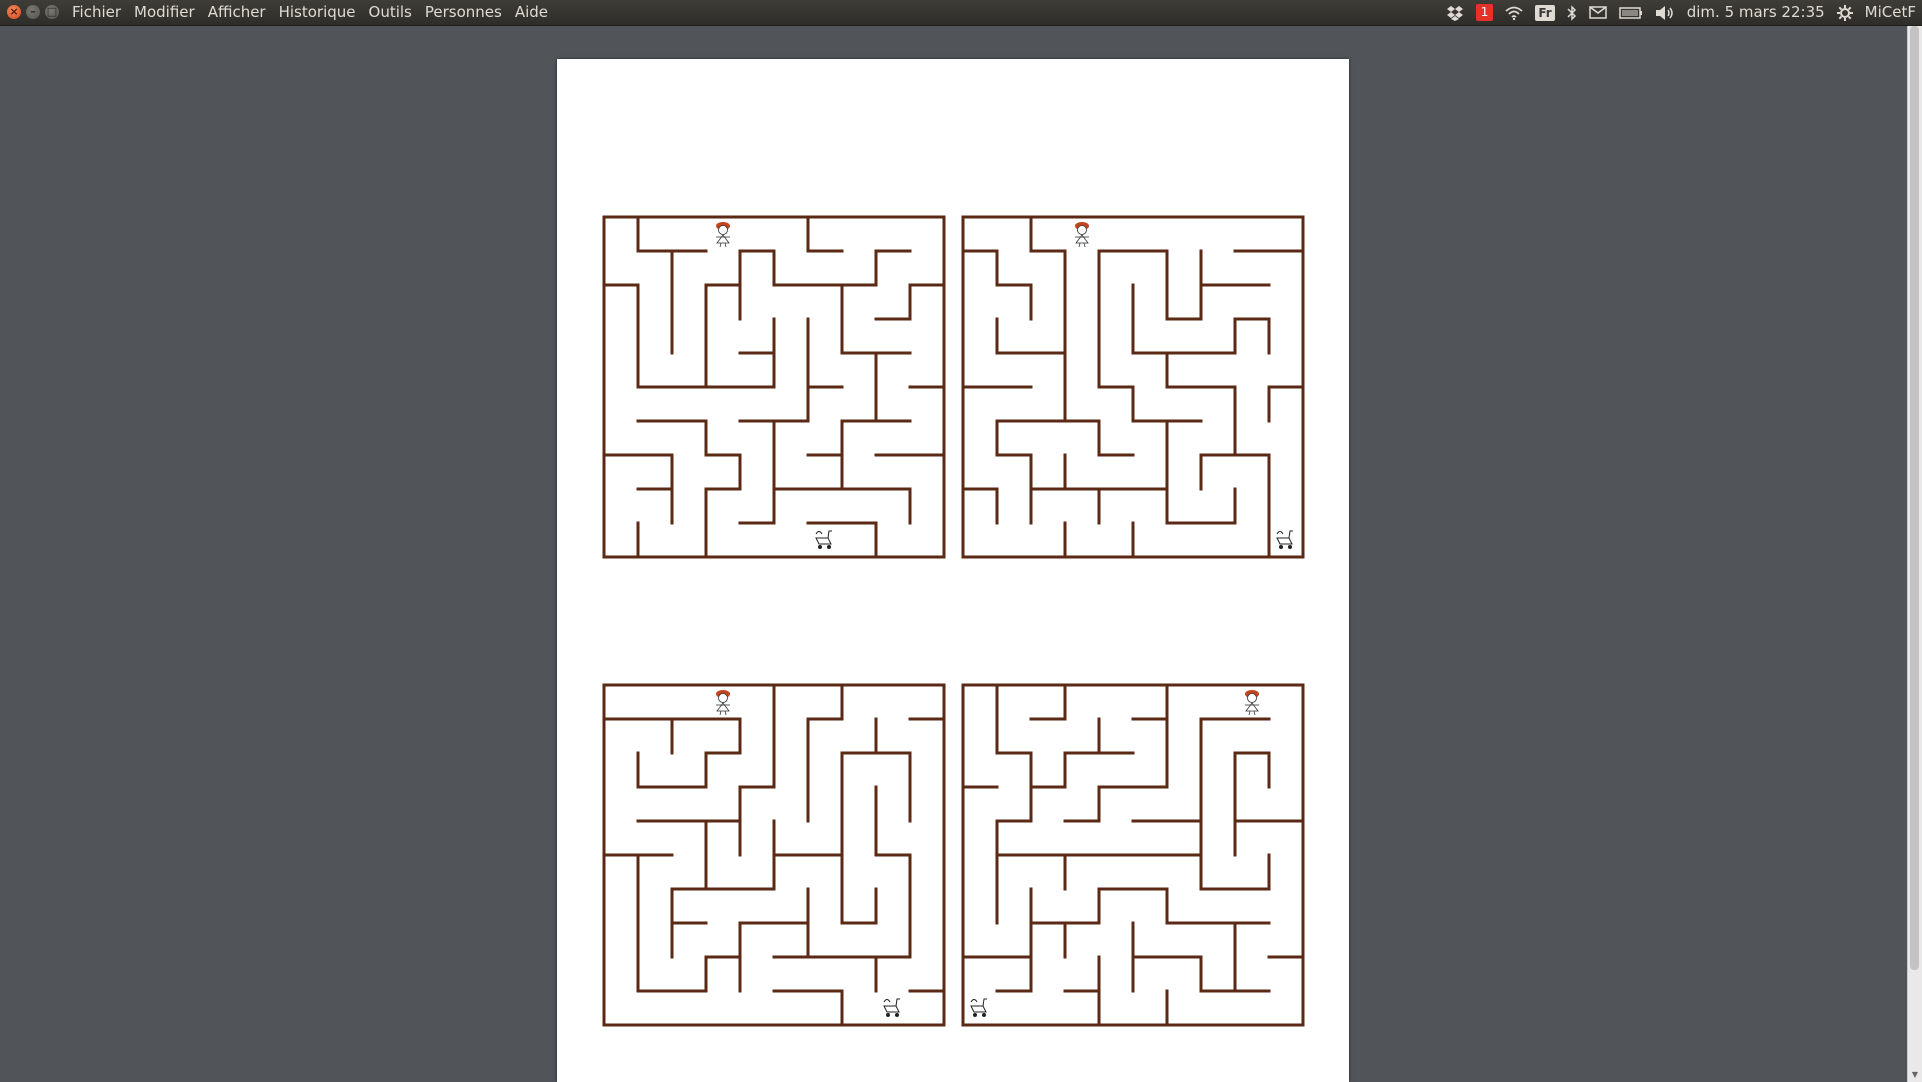 This screenshot has width=1922, height=1082. I want to click on vertical-scrollbar: ▼, so click(1914, 554).